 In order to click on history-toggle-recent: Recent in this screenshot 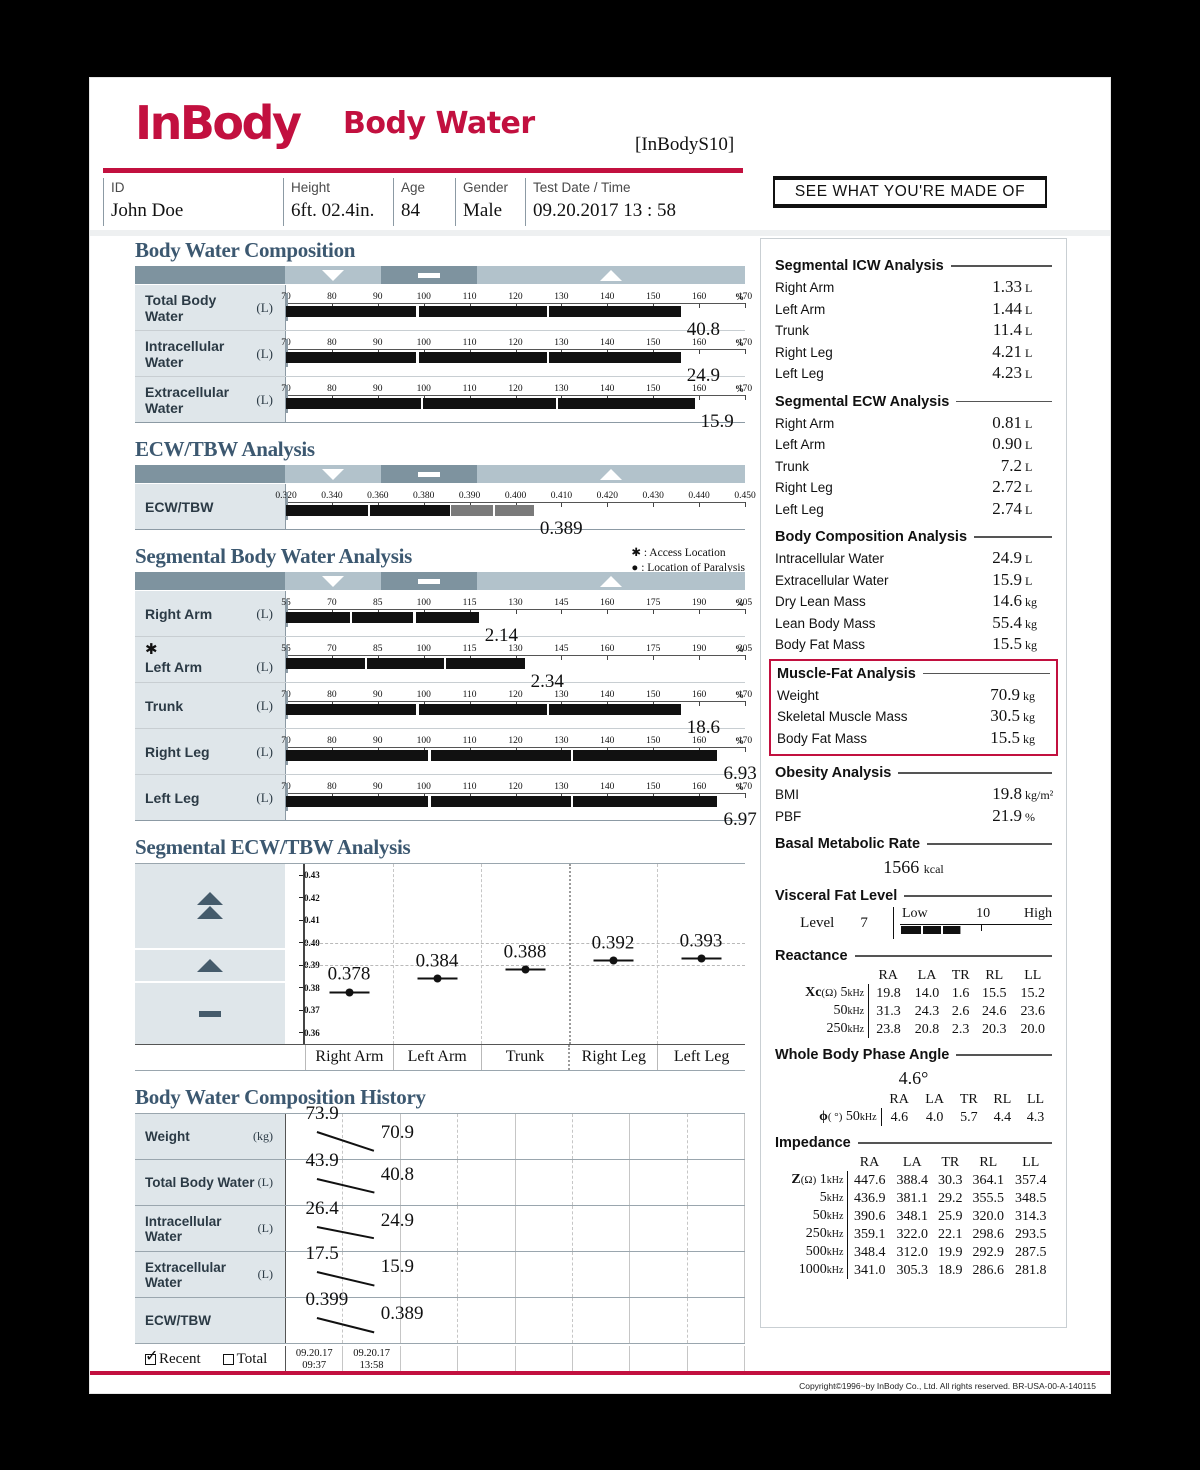, I will do `click(173, 1357)`.